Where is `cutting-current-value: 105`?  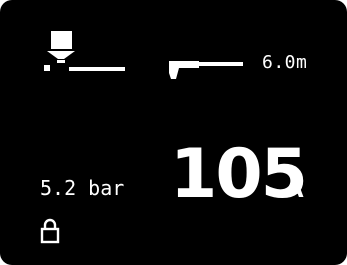
cutting-current-value: 105 is located at coordinates (239, 174).